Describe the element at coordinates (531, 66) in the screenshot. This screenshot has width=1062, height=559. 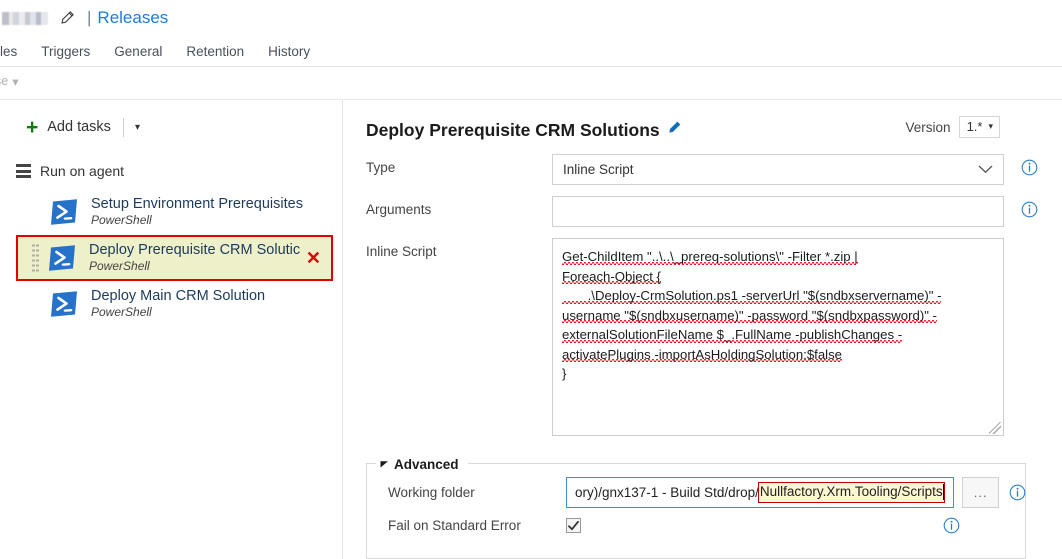
I see `tab-bar-divider` at that location.